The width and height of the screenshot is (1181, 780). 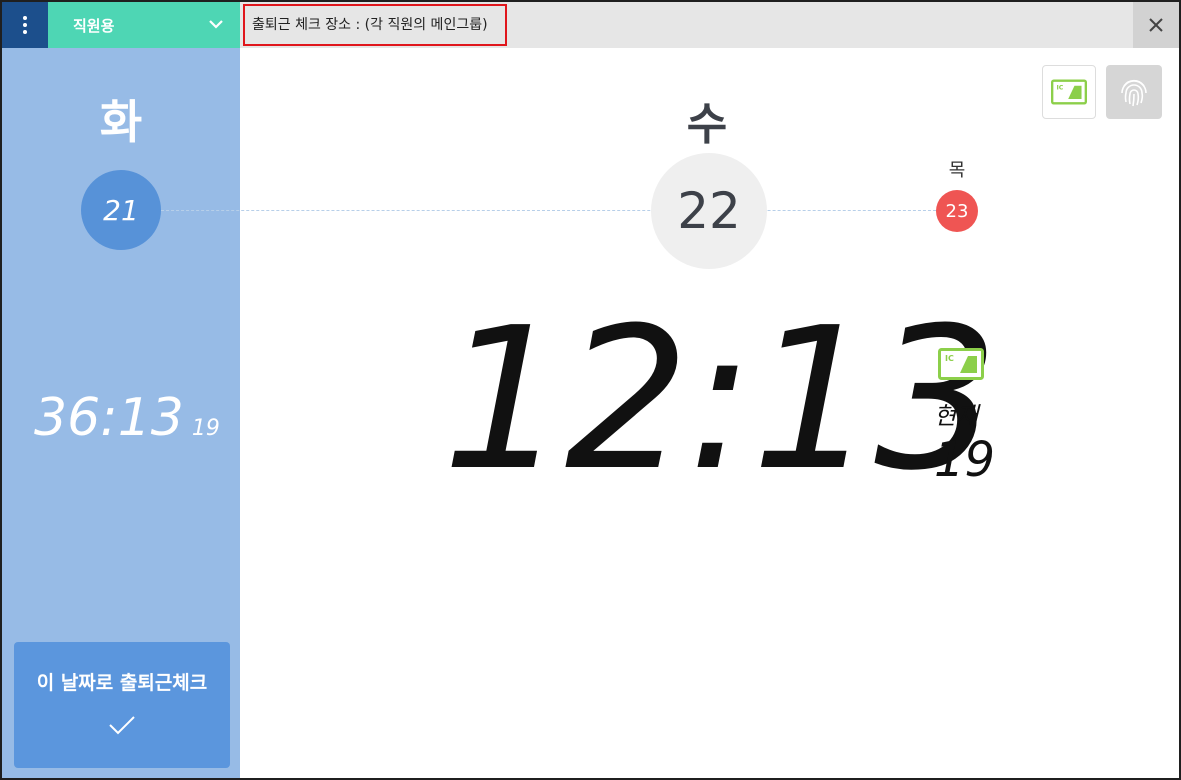 I want to click on fingerprint-icon, so click(x=1134, y=93).